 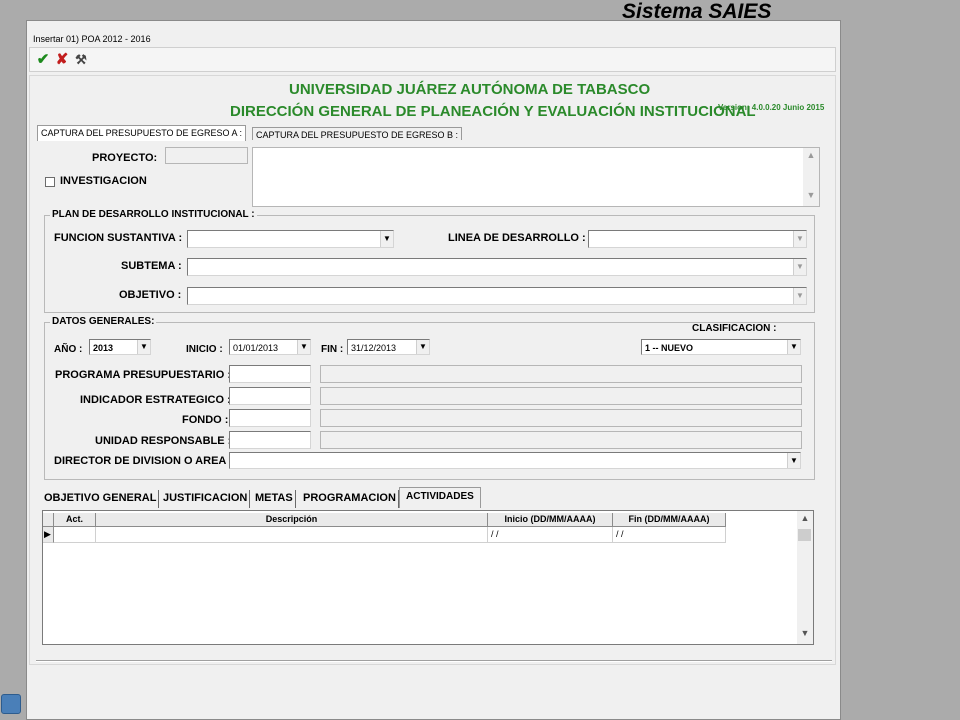 I want to click on linea-select: ▼, so click(x=697, y=239).